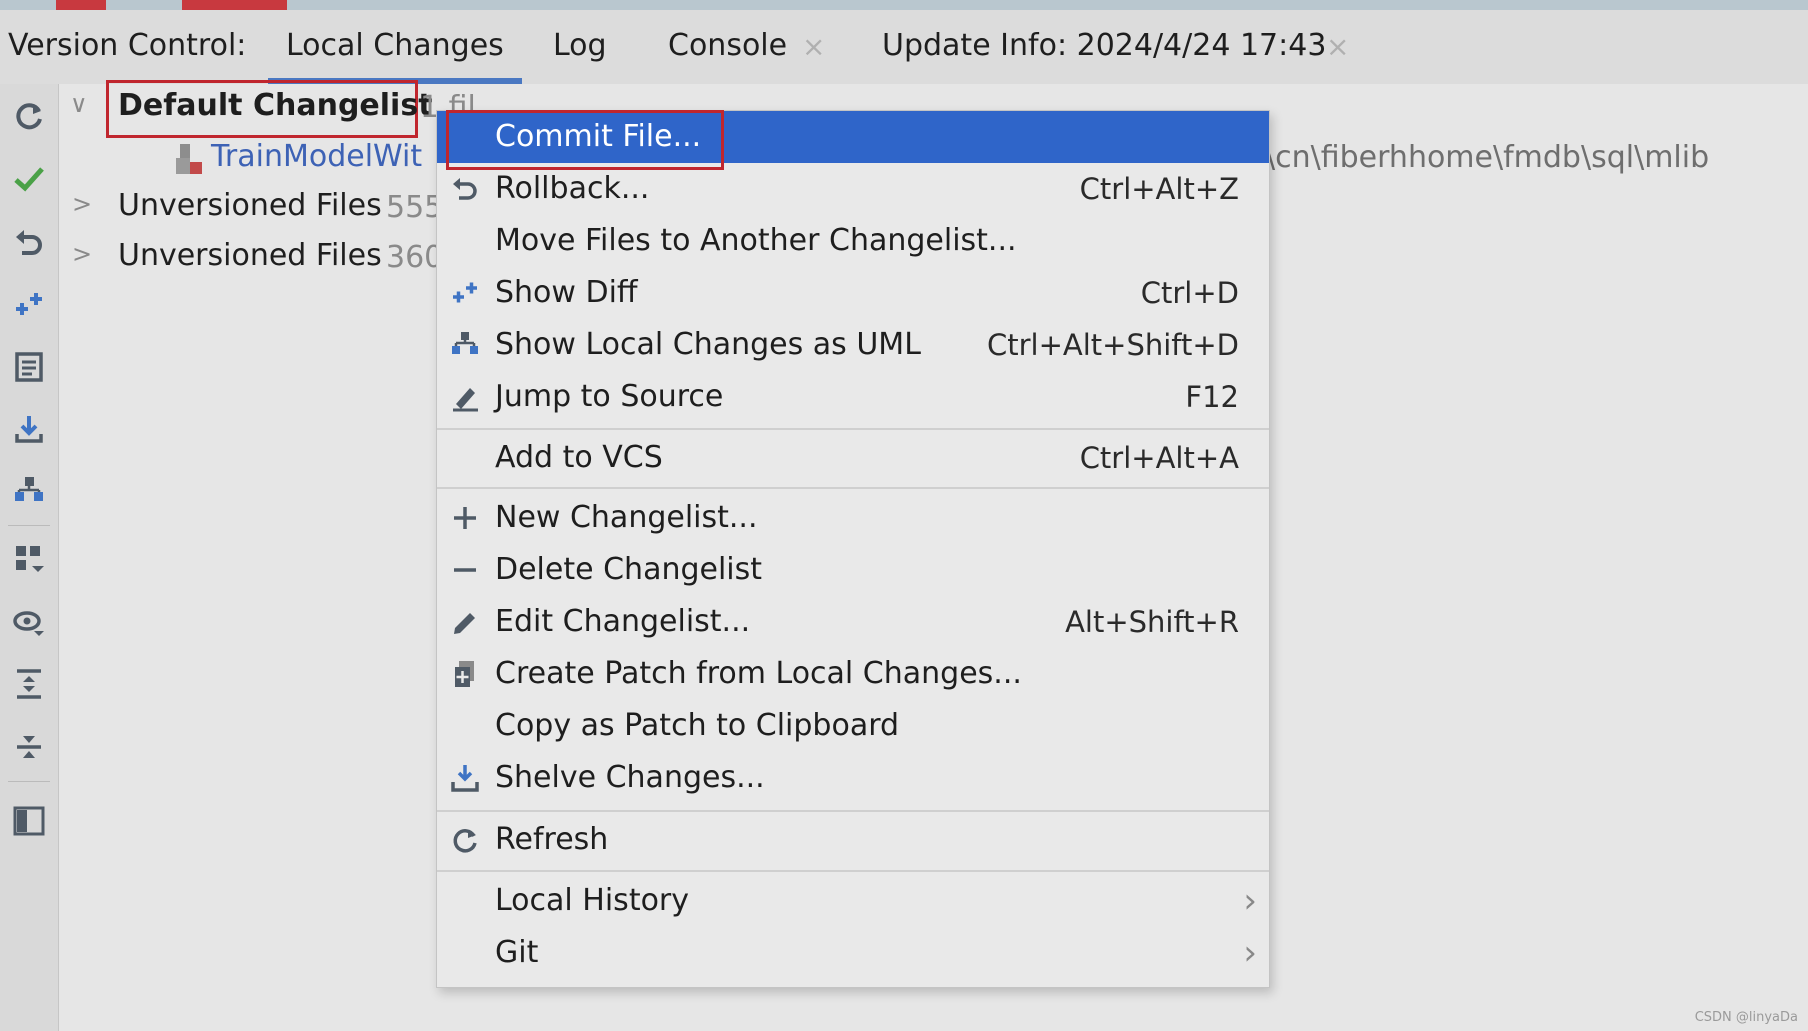 The width and height of the screenshot is (1808, 1031). What do you see at coordinates (79, 104) in the screenshot?
I see `expand-default-changelist-chevron-icon: ∨` at bounding box center [79, 104].